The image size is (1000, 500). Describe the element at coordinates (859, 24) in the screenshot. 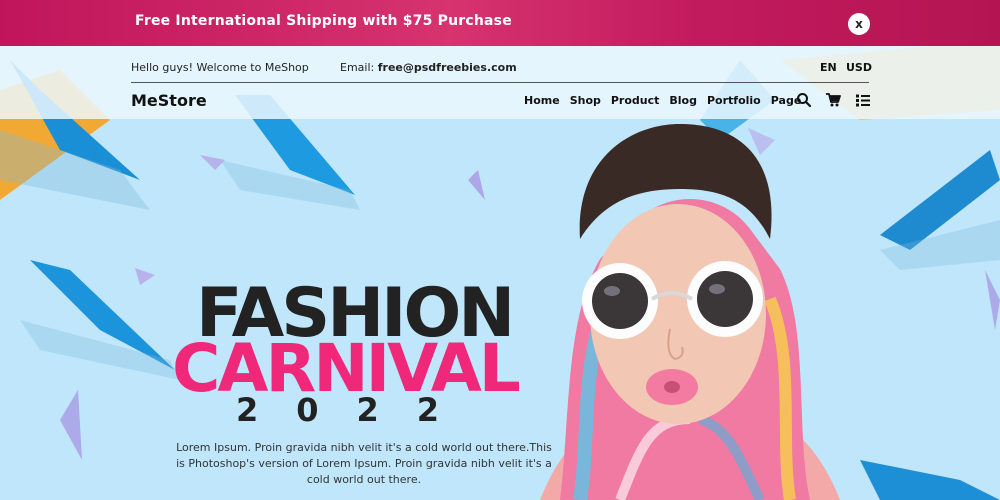

I see `close-promo-button: x` at that location.